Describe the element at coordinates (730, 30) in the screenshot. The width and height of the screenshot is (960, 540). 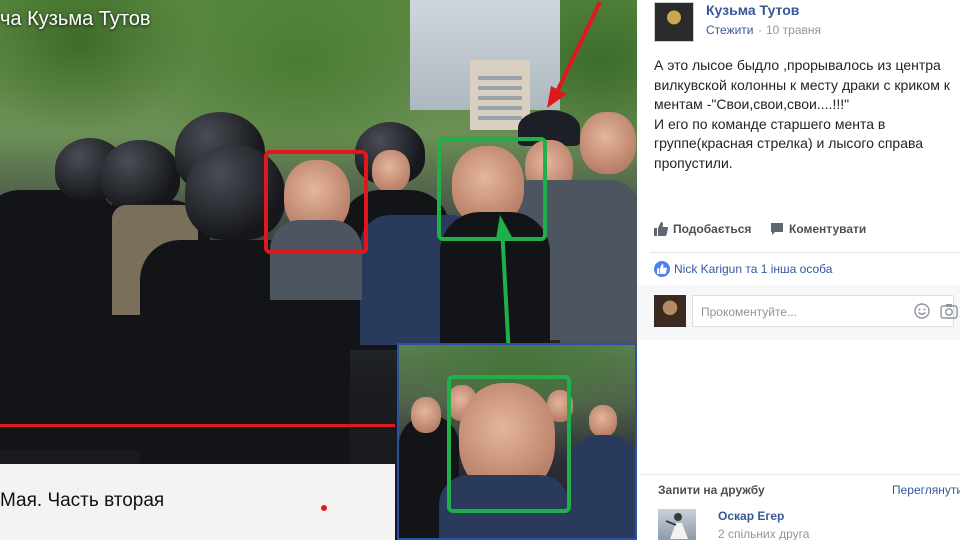
I see `follow-link: Стежити` at that location.